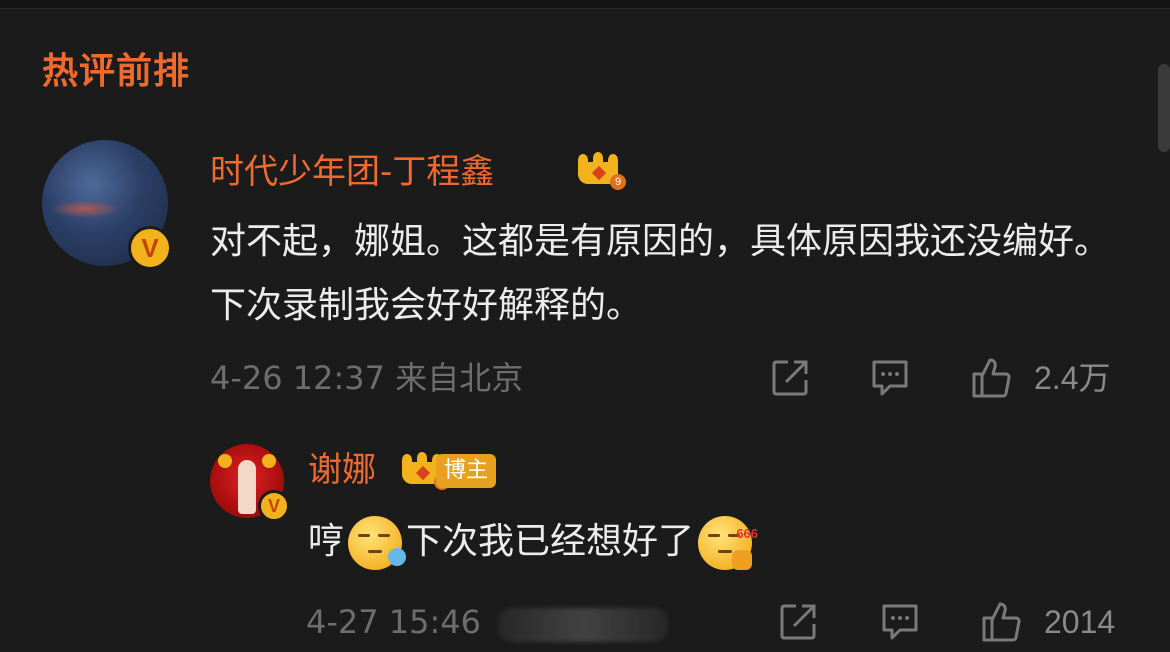  Describe the element at coordinates (600, 171) in the screenshot. I see `crown-icon: 9` at that location.